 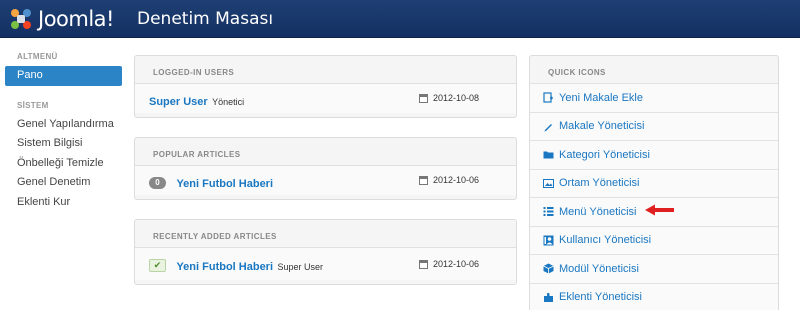 What do you see at coordinates (63, 76) in the screenshot?
I see `sidebar-item-pano: Pano` at bounding box center [63, 76].